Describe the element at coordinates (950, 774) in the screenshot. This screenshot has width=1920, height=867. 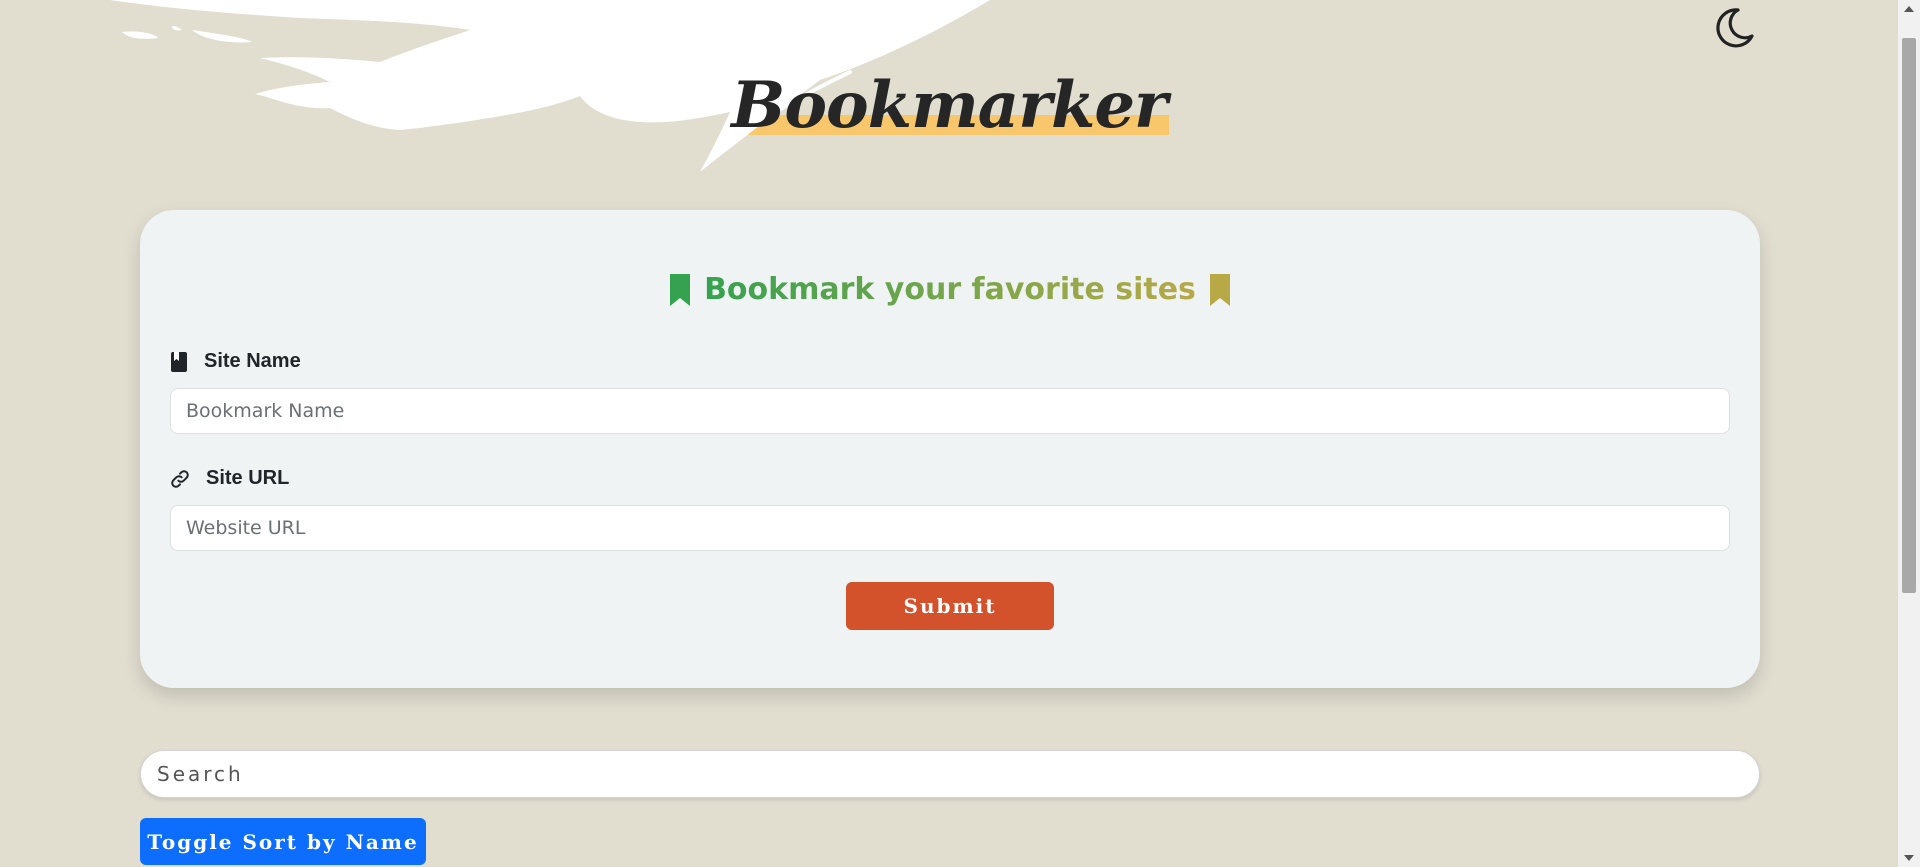
I see `search-input` at that location.